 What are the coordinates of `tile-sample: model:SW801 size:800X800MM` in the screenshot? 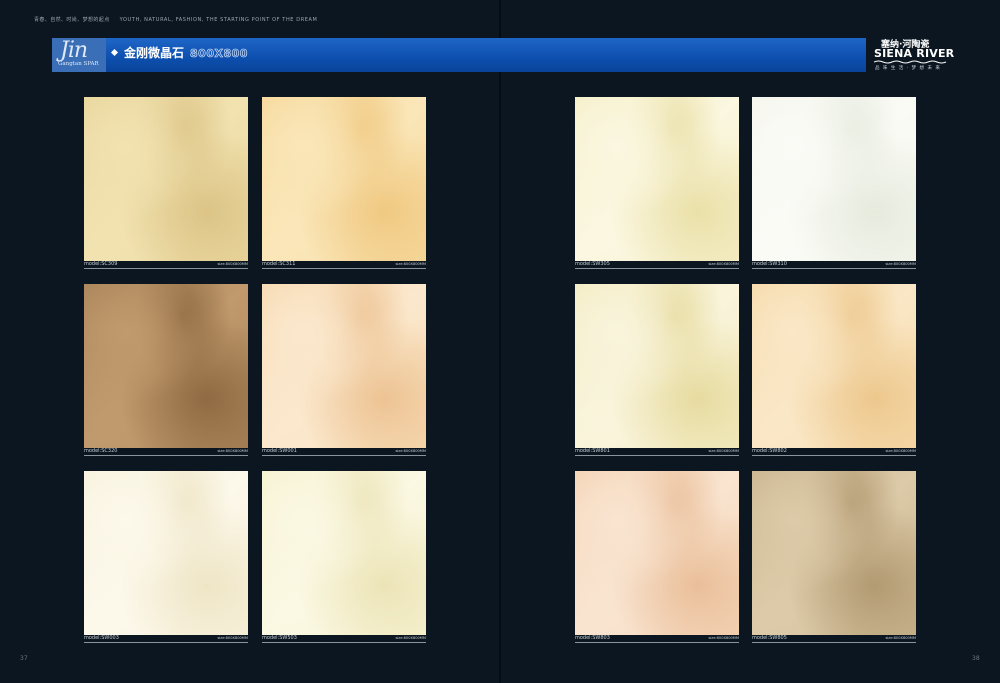 It's located at (657, 370).